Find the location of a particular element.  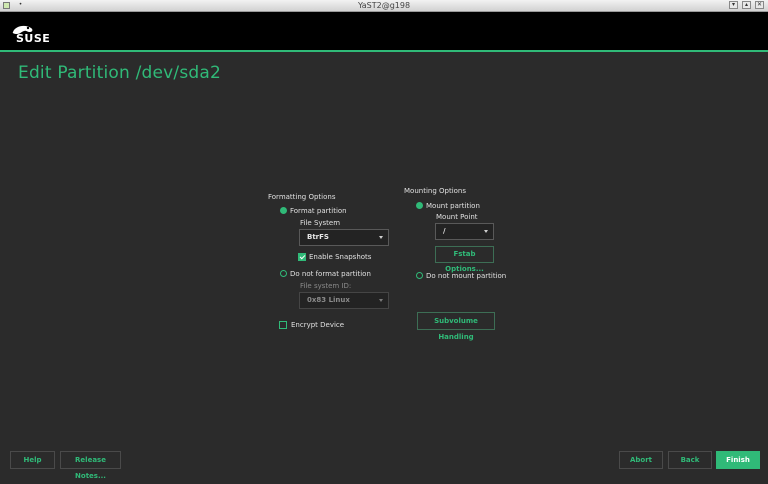

titlebar-right-controls: ▾ ▴ ✕ is located at coordinates (746, 5).